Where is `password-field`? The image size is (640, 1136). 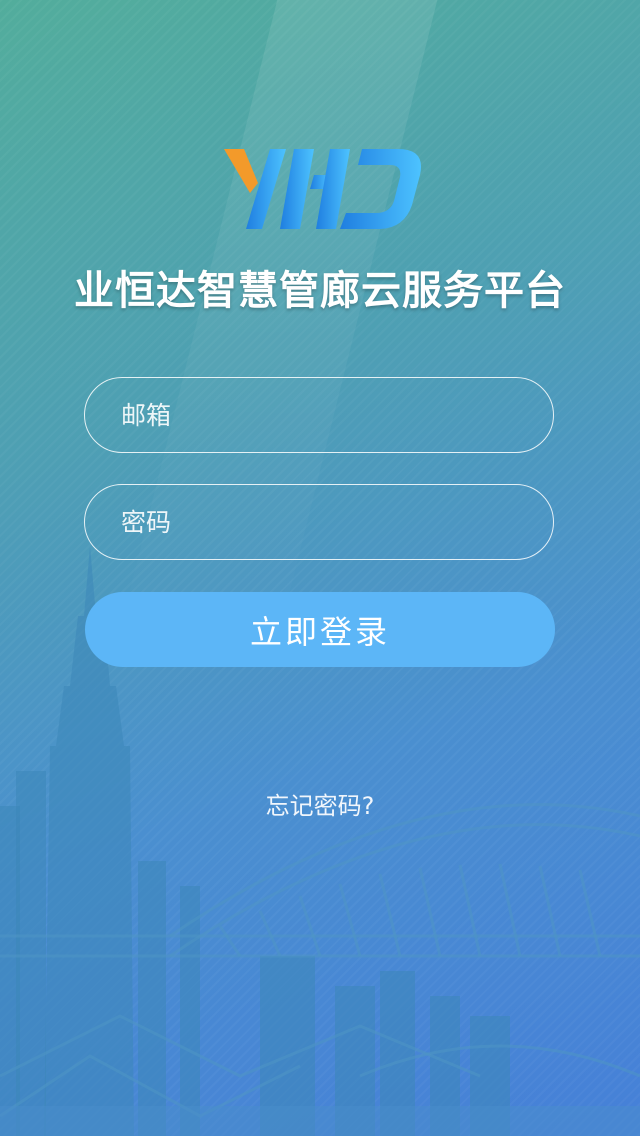 password-field is located at coordinates (319, 522).